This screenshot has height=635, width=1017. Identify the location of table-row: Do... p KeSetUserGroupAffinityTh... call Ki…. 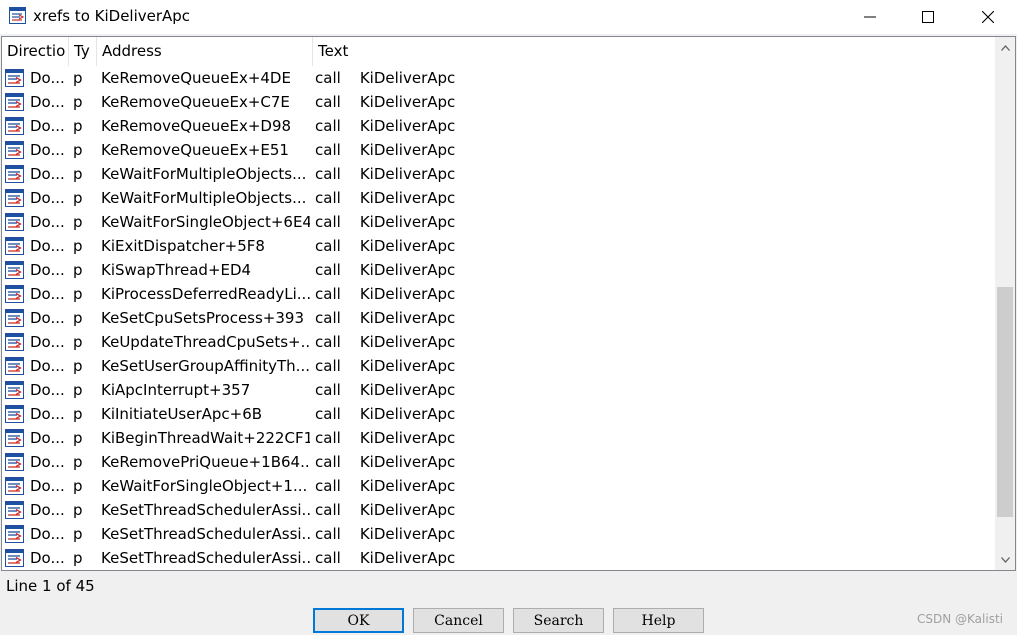
(499, 366).